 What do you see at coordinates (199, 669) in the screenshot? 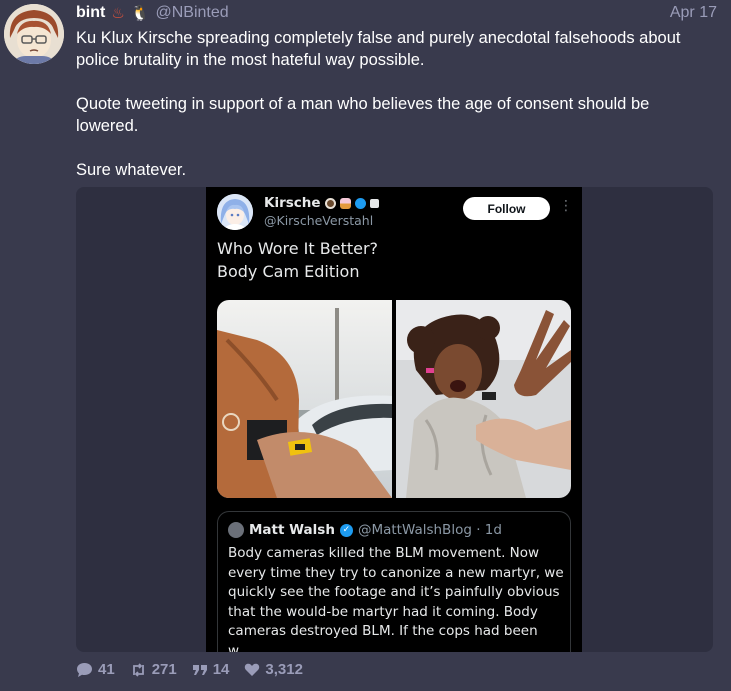
I see `quote-marks-icon` at bounding box center [199, 669].